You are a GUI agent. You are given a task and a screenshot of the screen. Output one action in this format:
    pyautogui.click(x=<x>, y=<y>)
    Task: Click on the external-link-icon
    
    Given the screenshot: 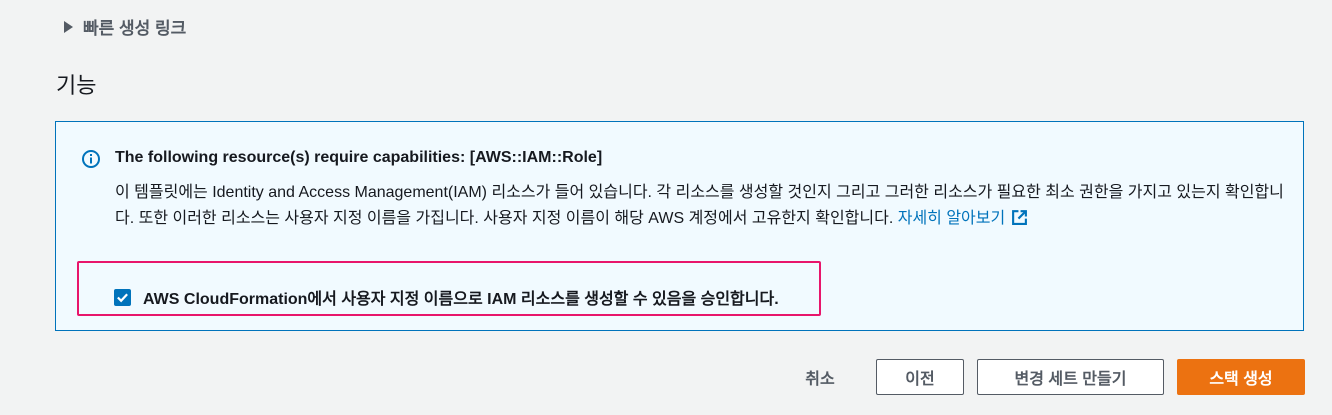 What is the action you would take?
    pyautogui.click(x=1020, y=217)
    